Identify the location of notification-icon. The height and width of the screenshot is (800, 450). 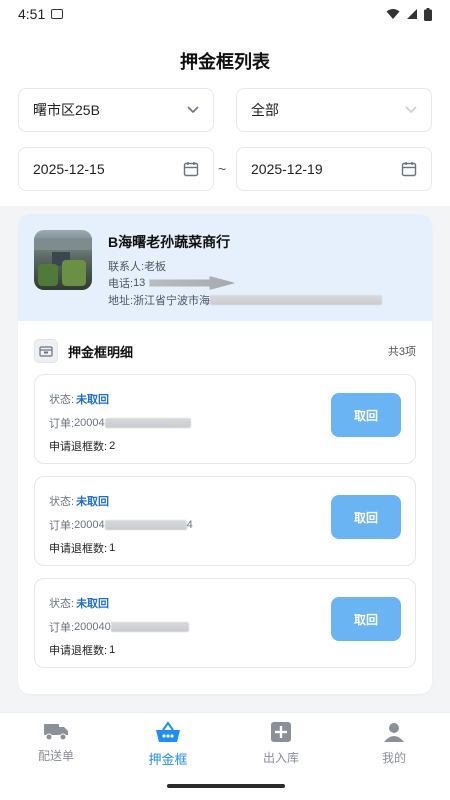
(57, 14).